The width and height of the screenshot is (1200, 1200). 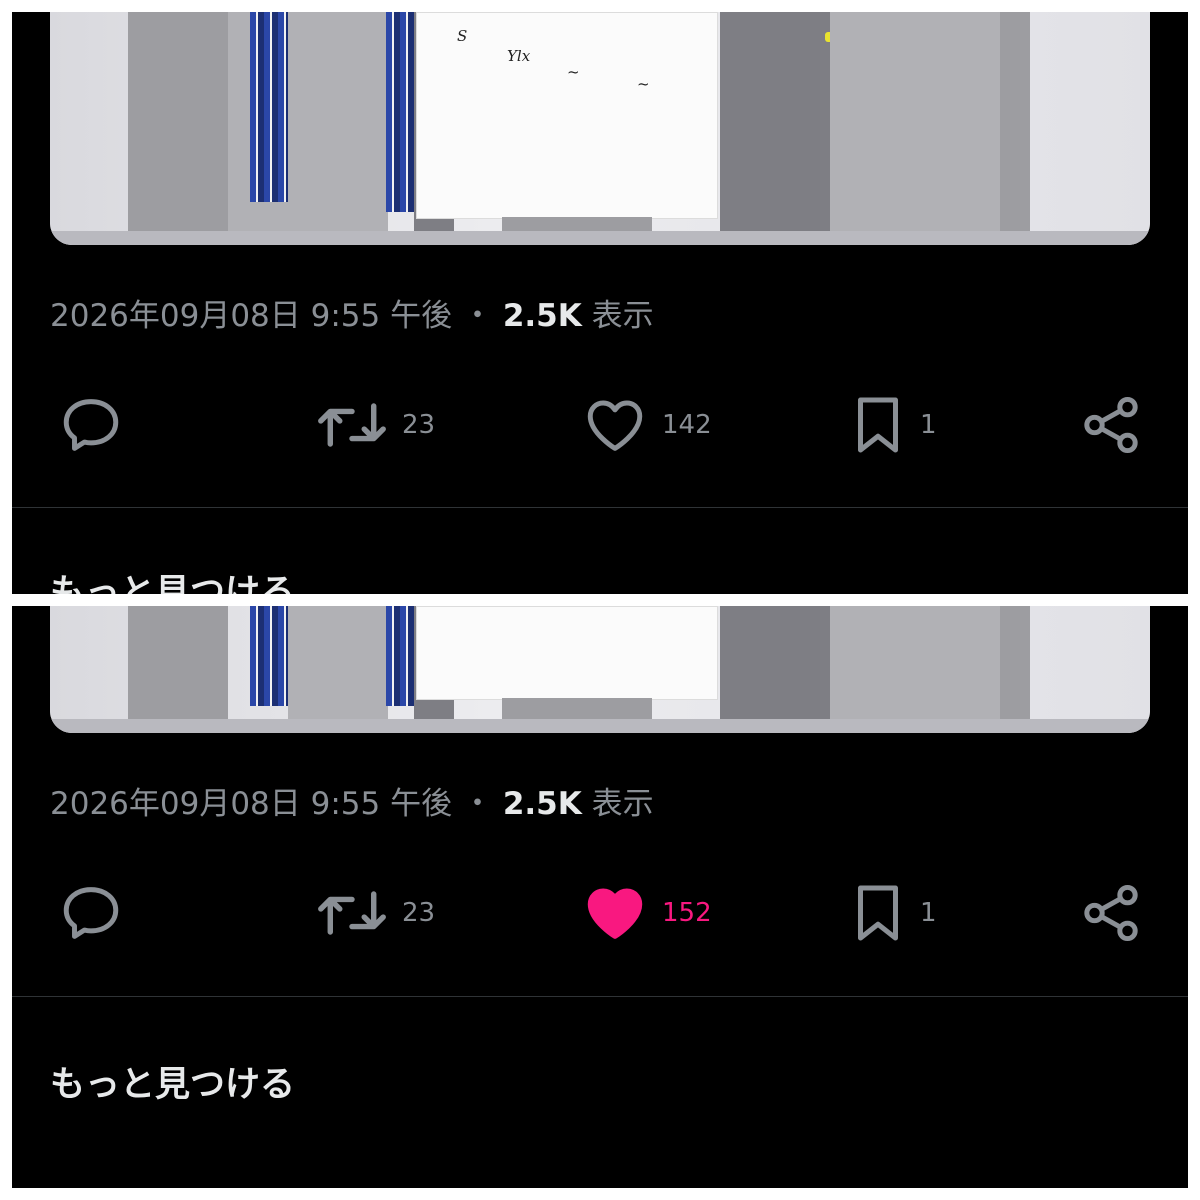 I want to click on signed-tshirt, so click(x=567, y=653).